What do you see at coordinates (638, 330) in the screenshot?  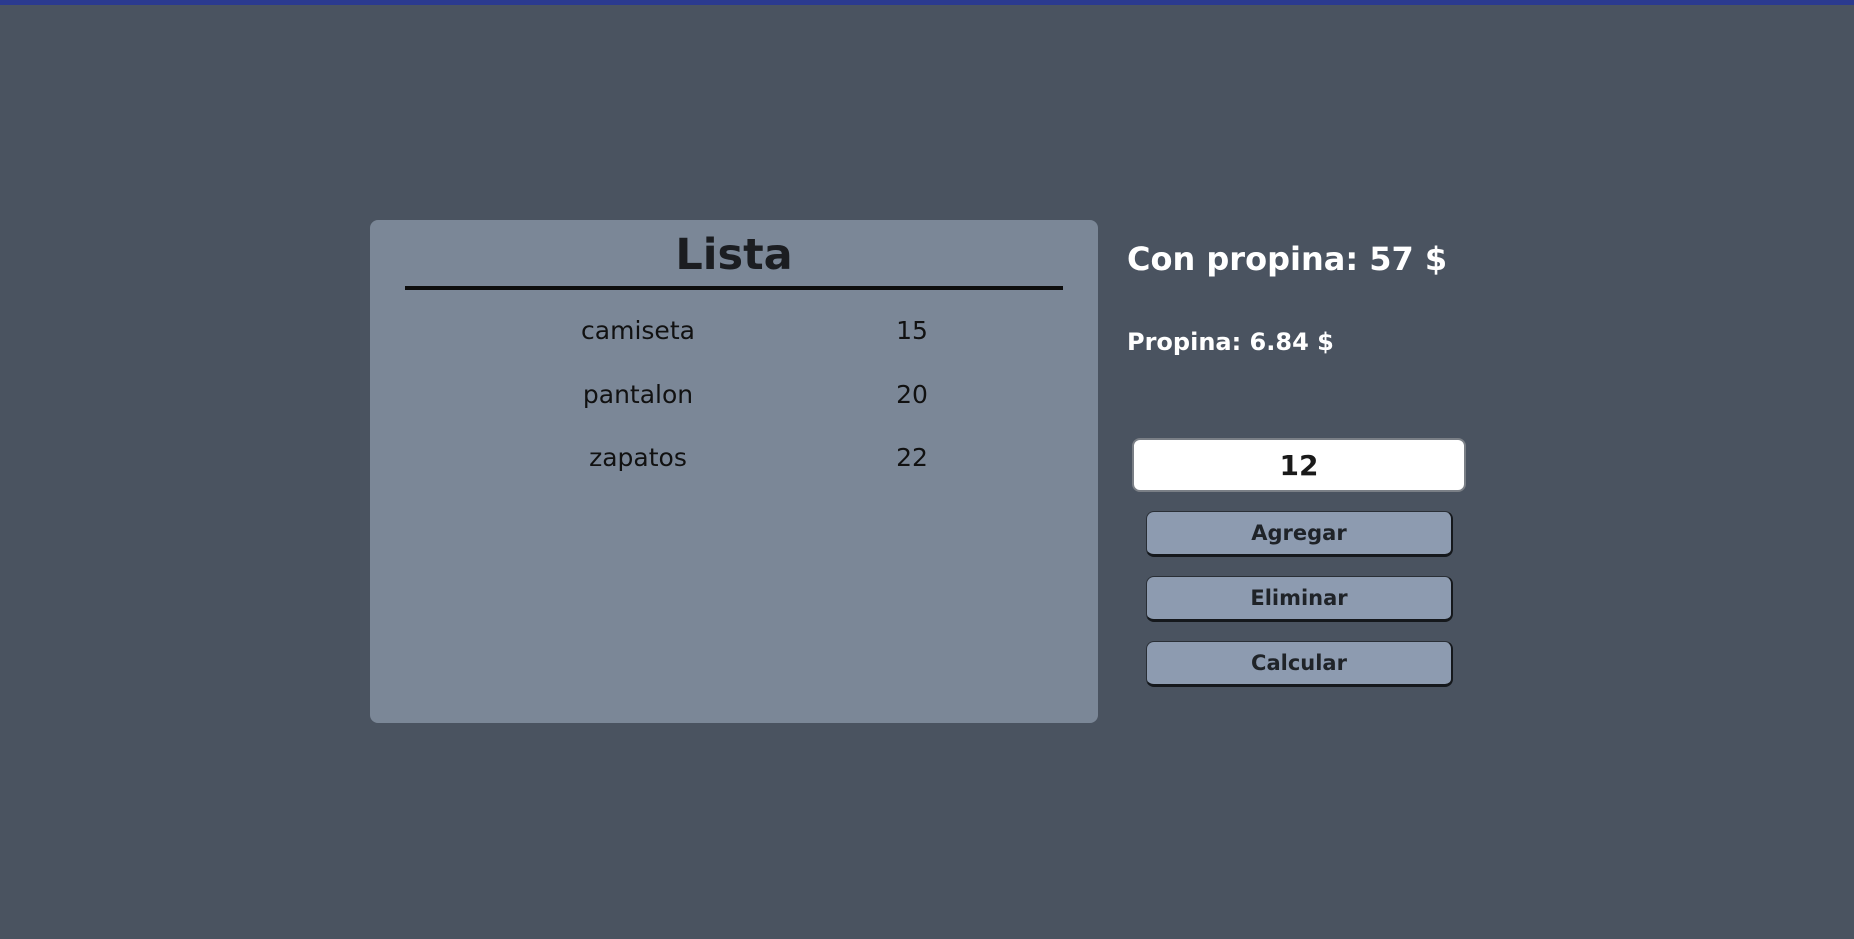 I see `item-name: camiseta` at bounding box center [638, 330].